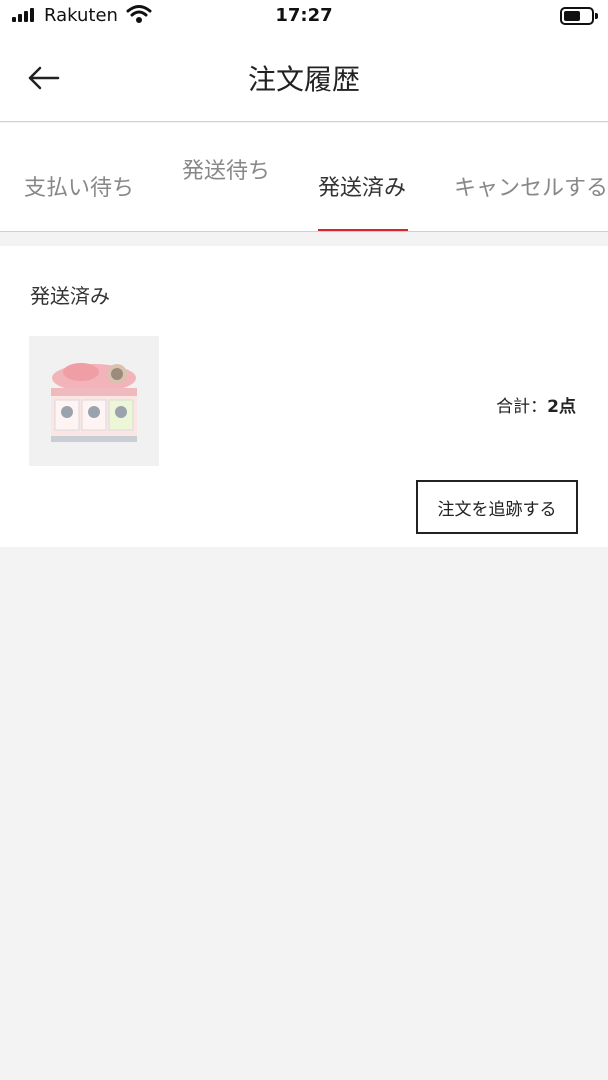 The width and height of the screenshot is (608, 1080). I want to click on arrow-left-icon, so click(44, 78).